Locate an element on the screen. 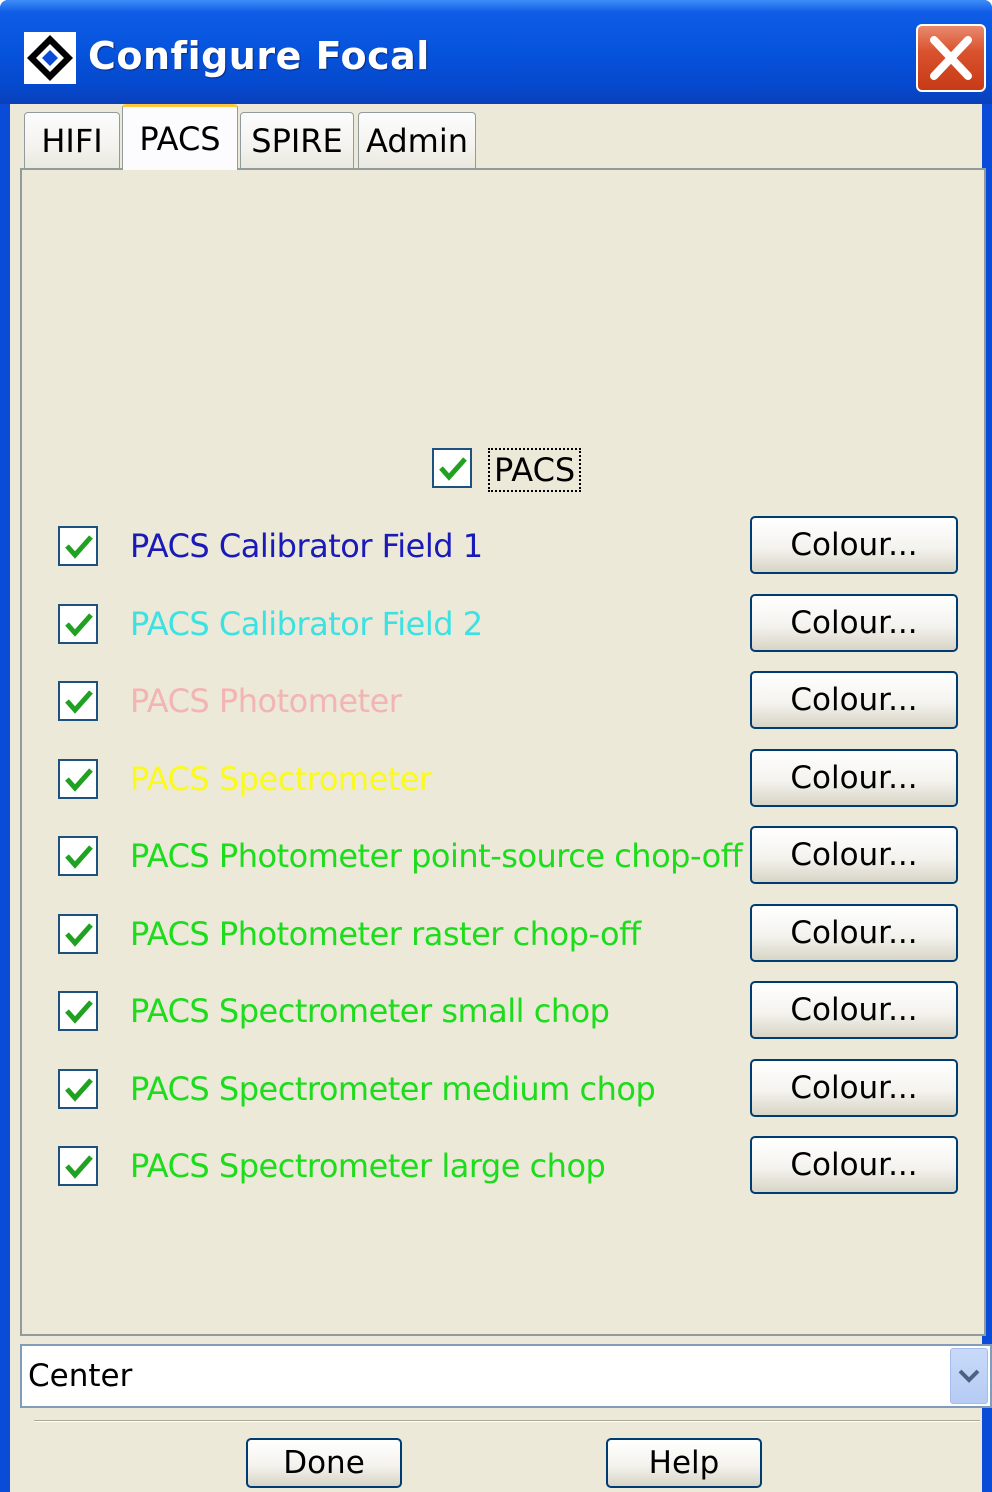 The height and width of the screenshot is (1492, 992). layer-label: PACS Photometer is located at coordinates (266, 701).